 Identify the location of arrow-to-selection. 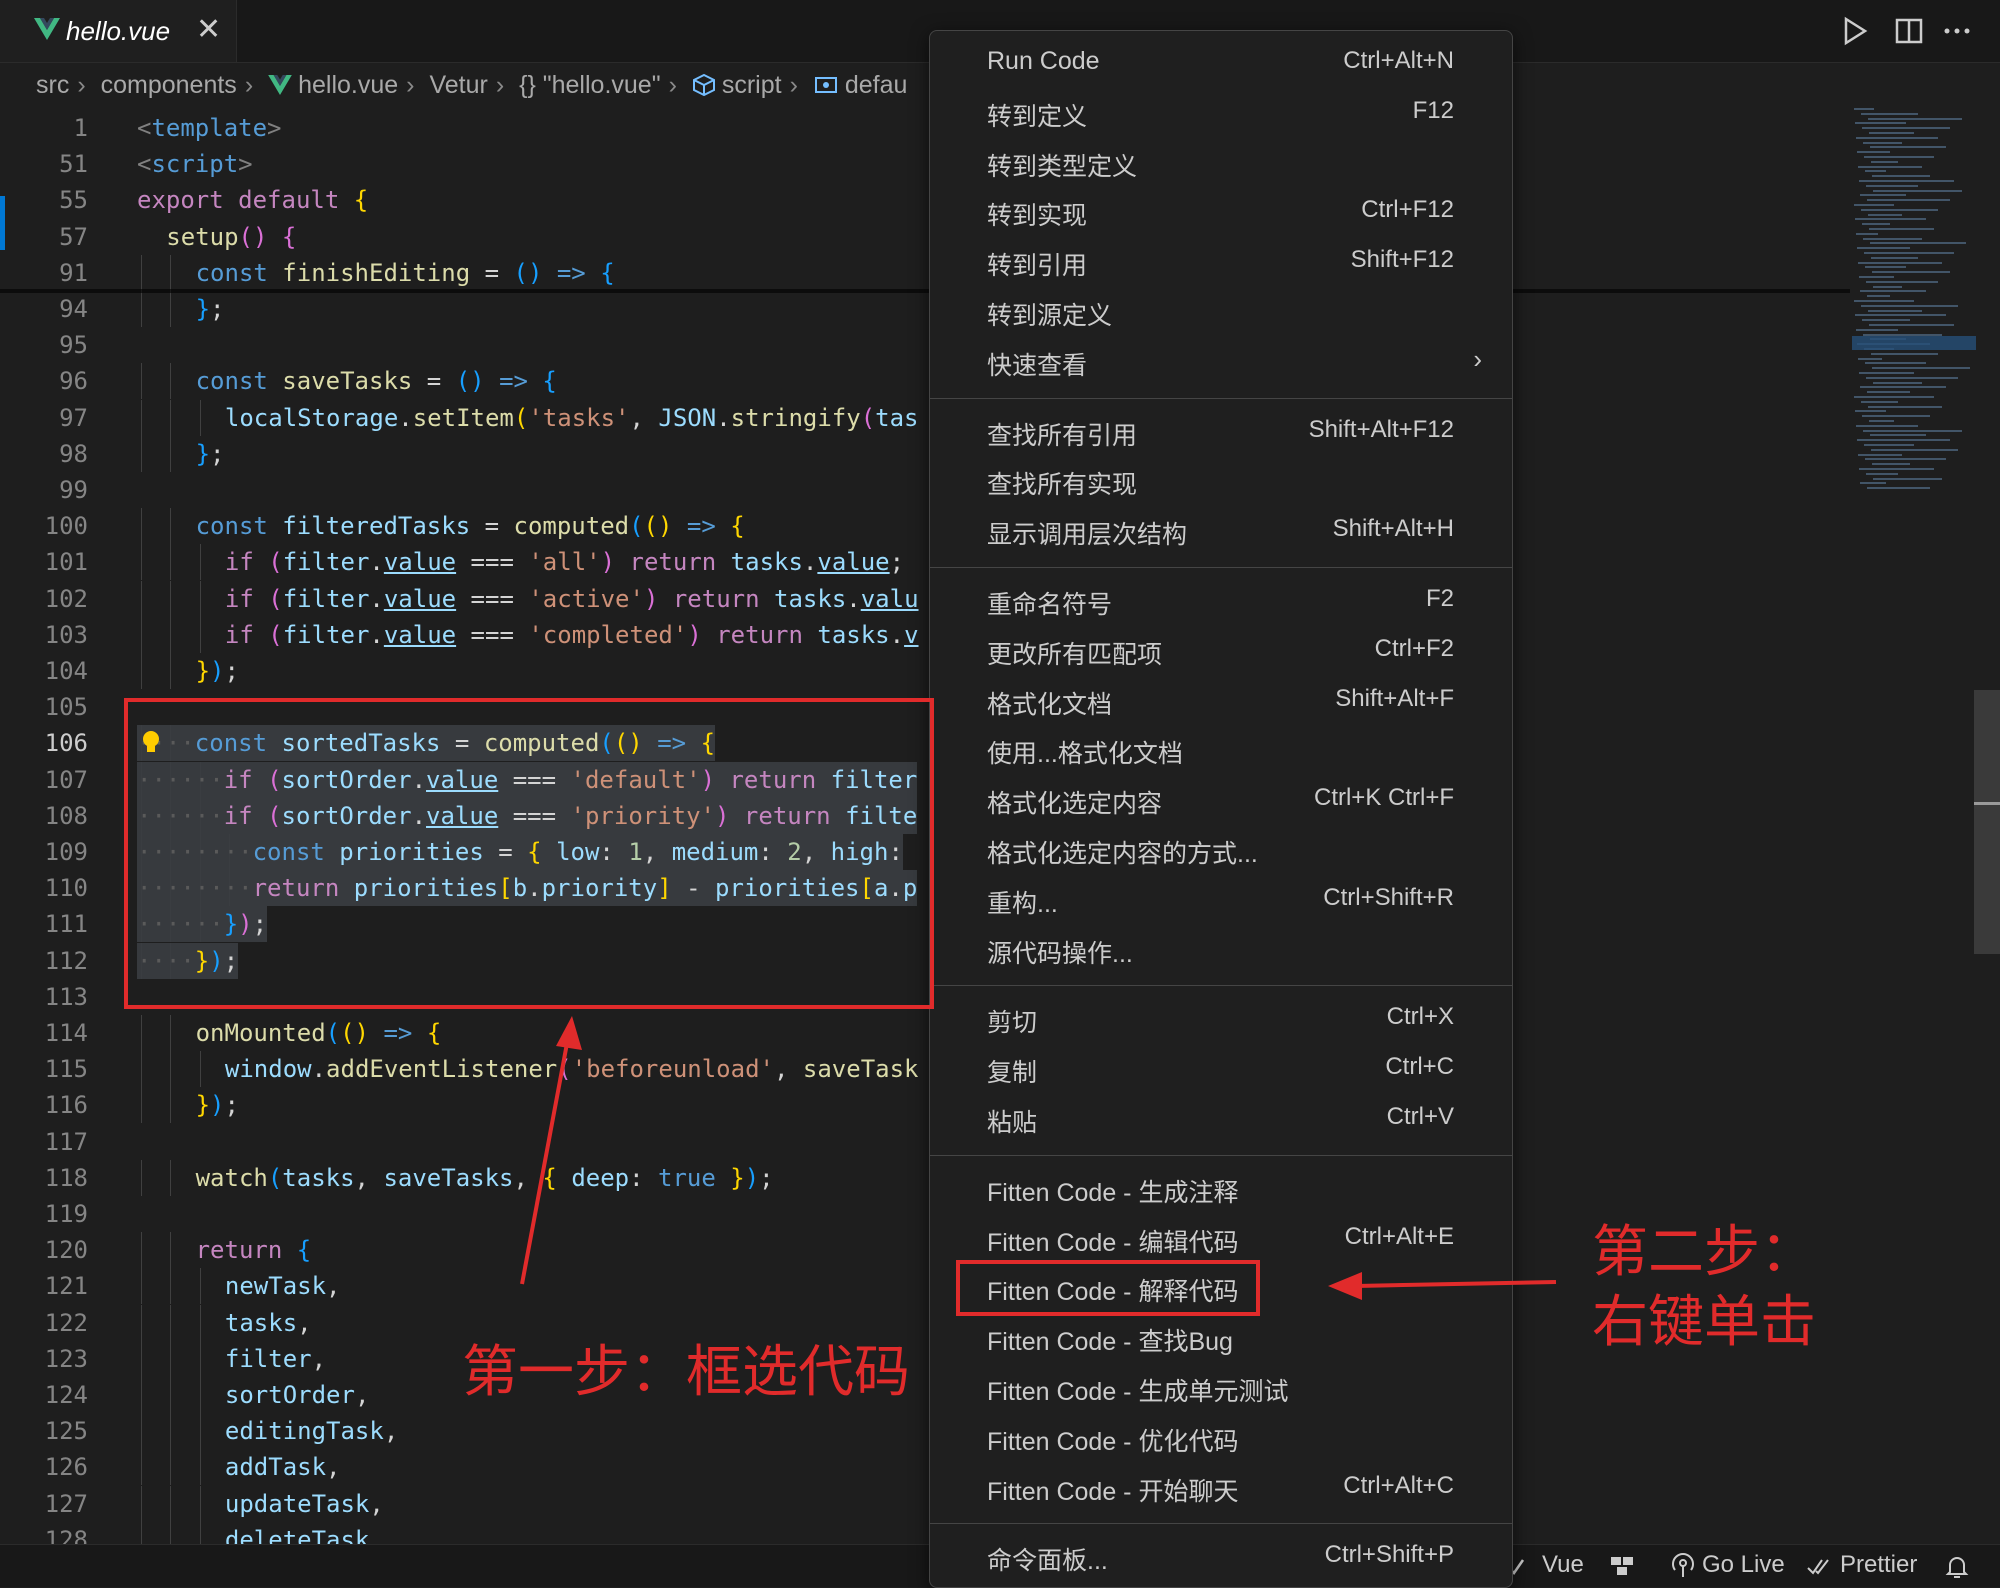
(545, 1161).